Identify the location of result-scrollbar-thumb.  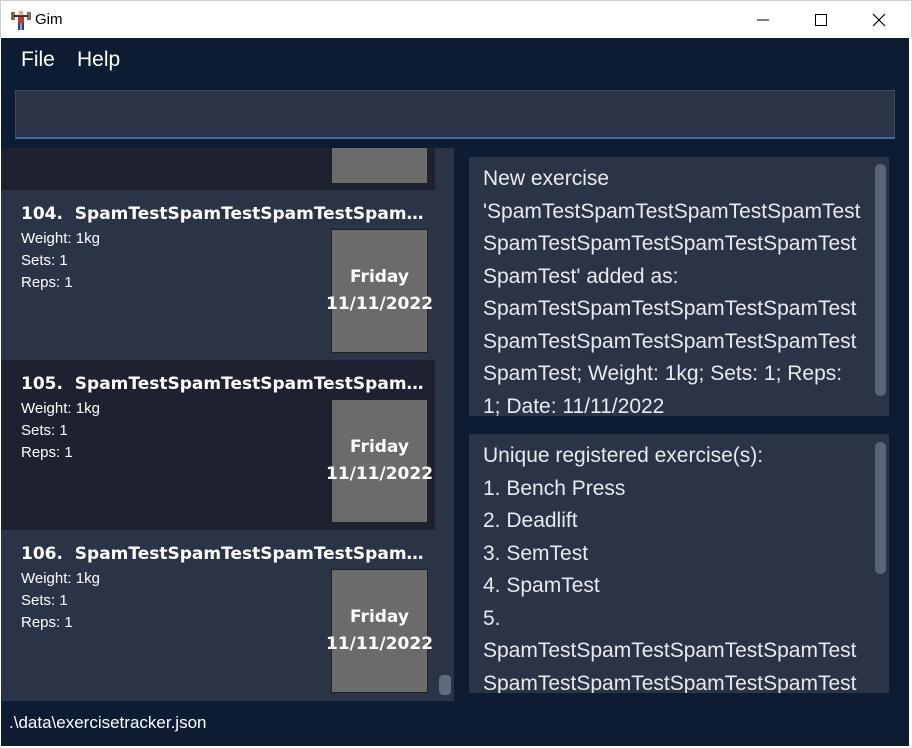
(880, 280).